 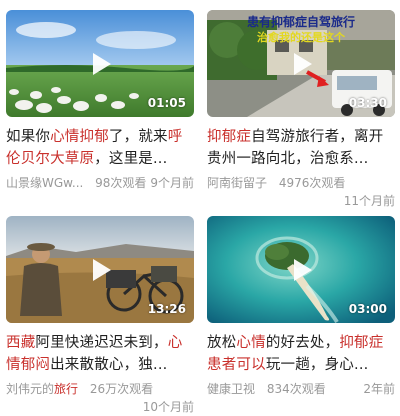 I want to click on video-meta: 刘伟元的旅行 26万次观看 10个月前, so click(x=100, y=397).